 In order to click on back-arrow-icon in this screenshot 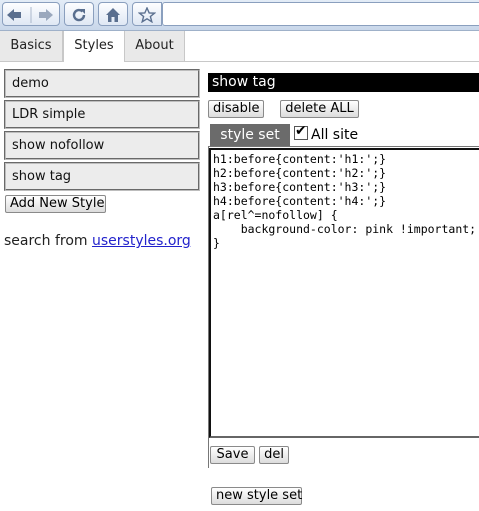, I will do `click(14, 15)`.